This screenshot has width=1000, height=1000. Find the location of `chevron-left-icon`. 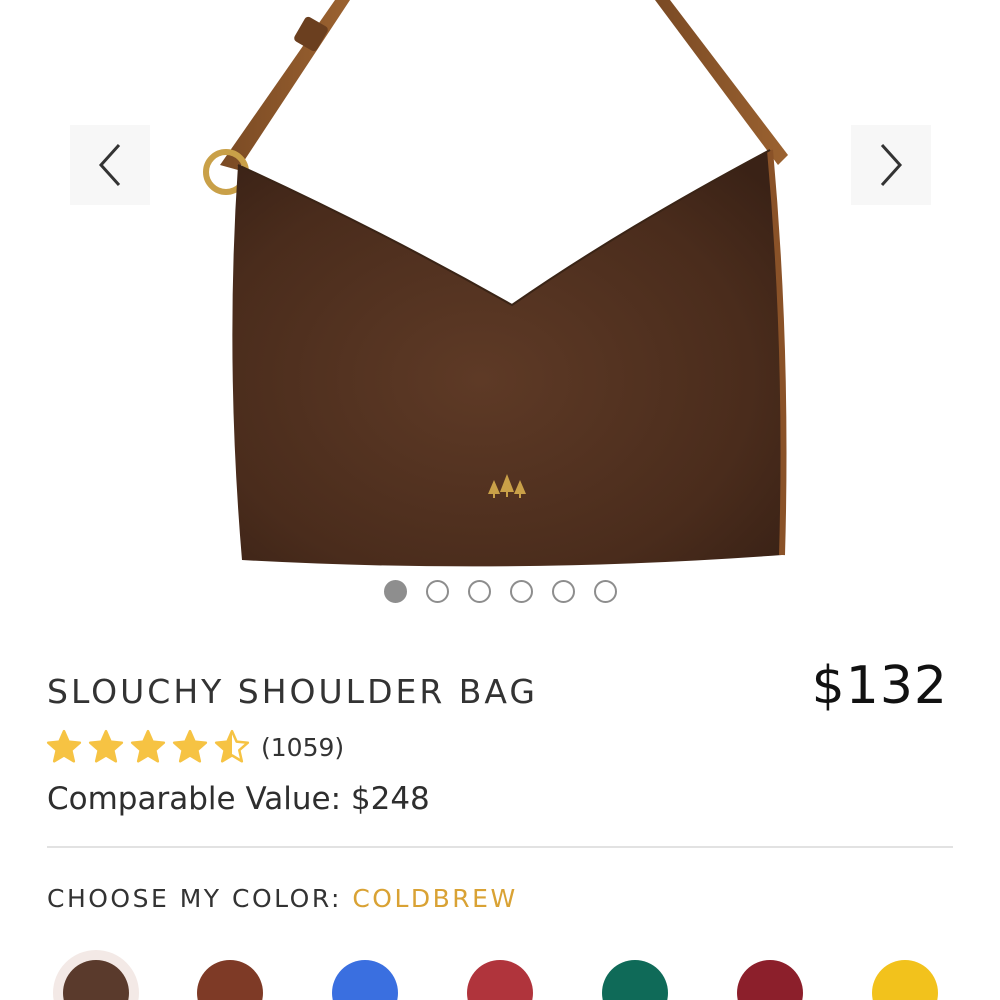

chevron-left-icon is located at coordinates (109, 165).